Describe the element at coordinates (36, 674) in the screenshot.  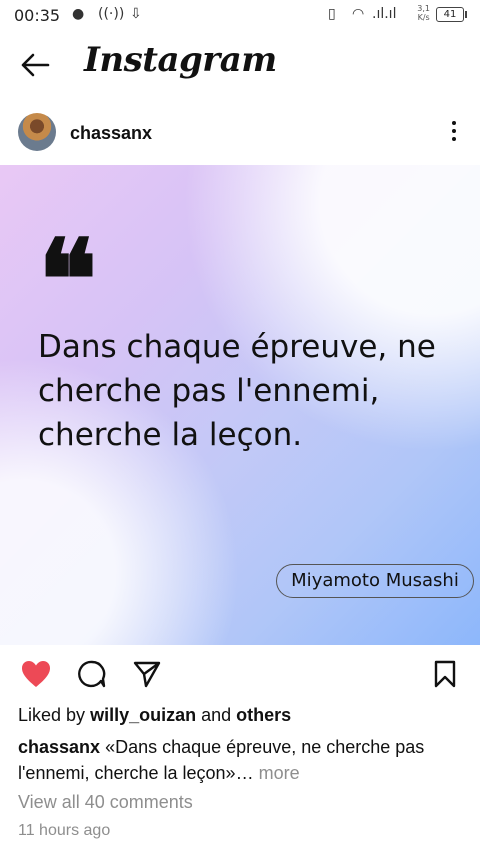
I see `like-heart-icon` at that location.